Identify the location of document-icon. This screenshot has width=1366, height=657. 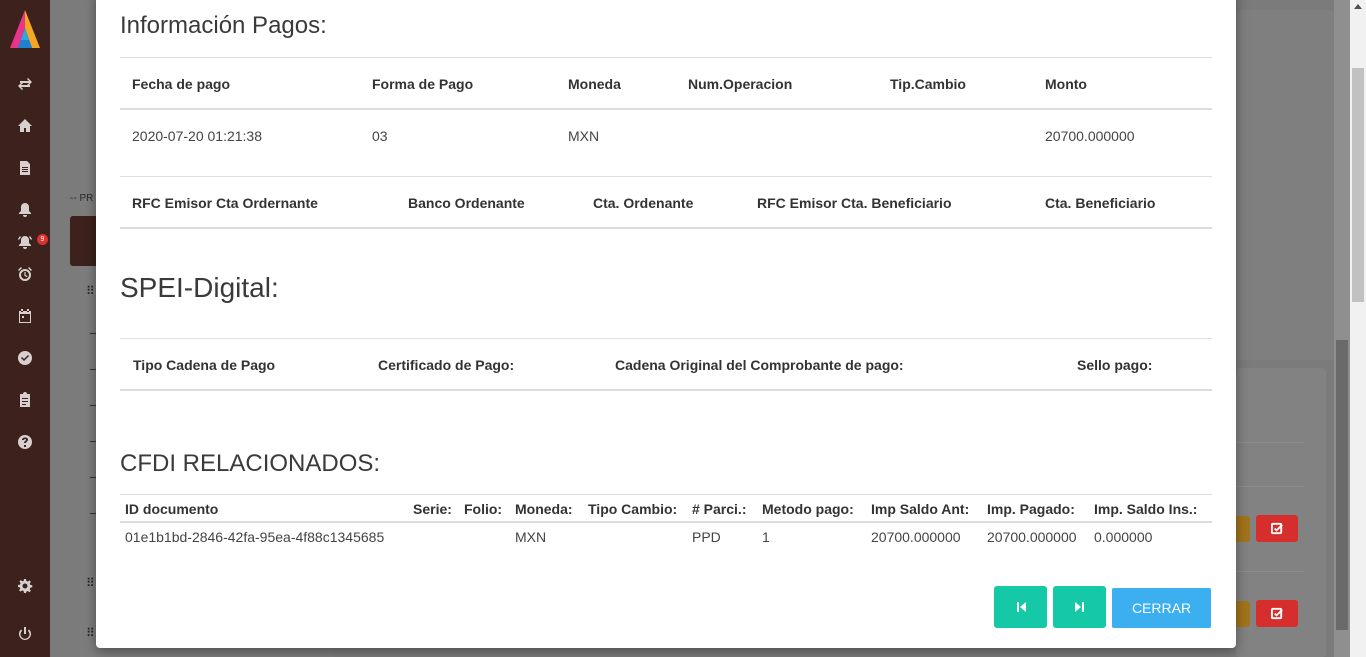
(25, 168).